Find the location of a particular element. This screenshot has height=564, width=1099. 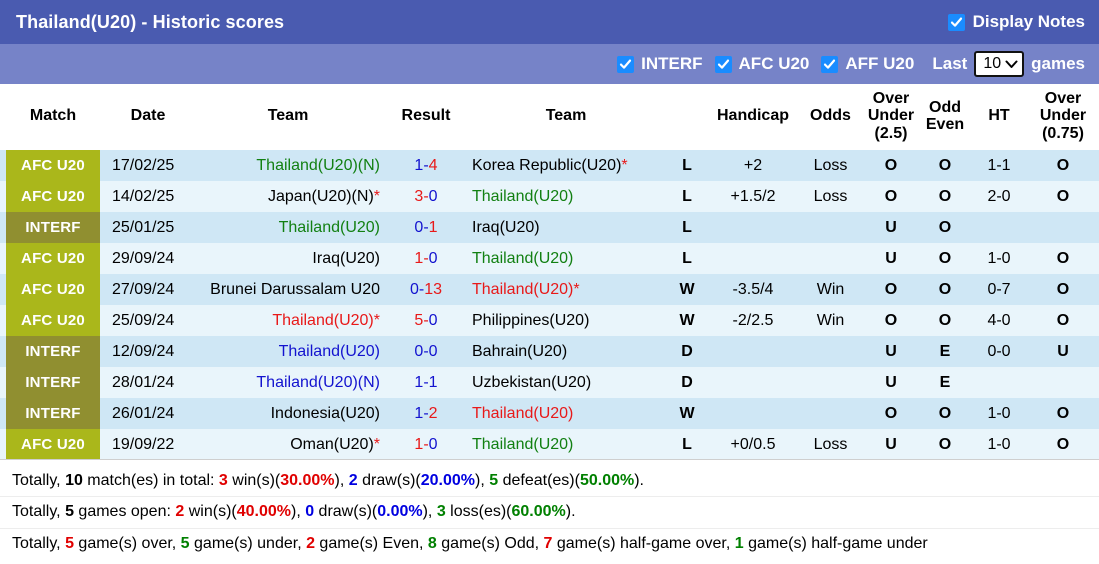

cell-away-team: Uzbekistan(U20) is located at coordinates (566, 382).